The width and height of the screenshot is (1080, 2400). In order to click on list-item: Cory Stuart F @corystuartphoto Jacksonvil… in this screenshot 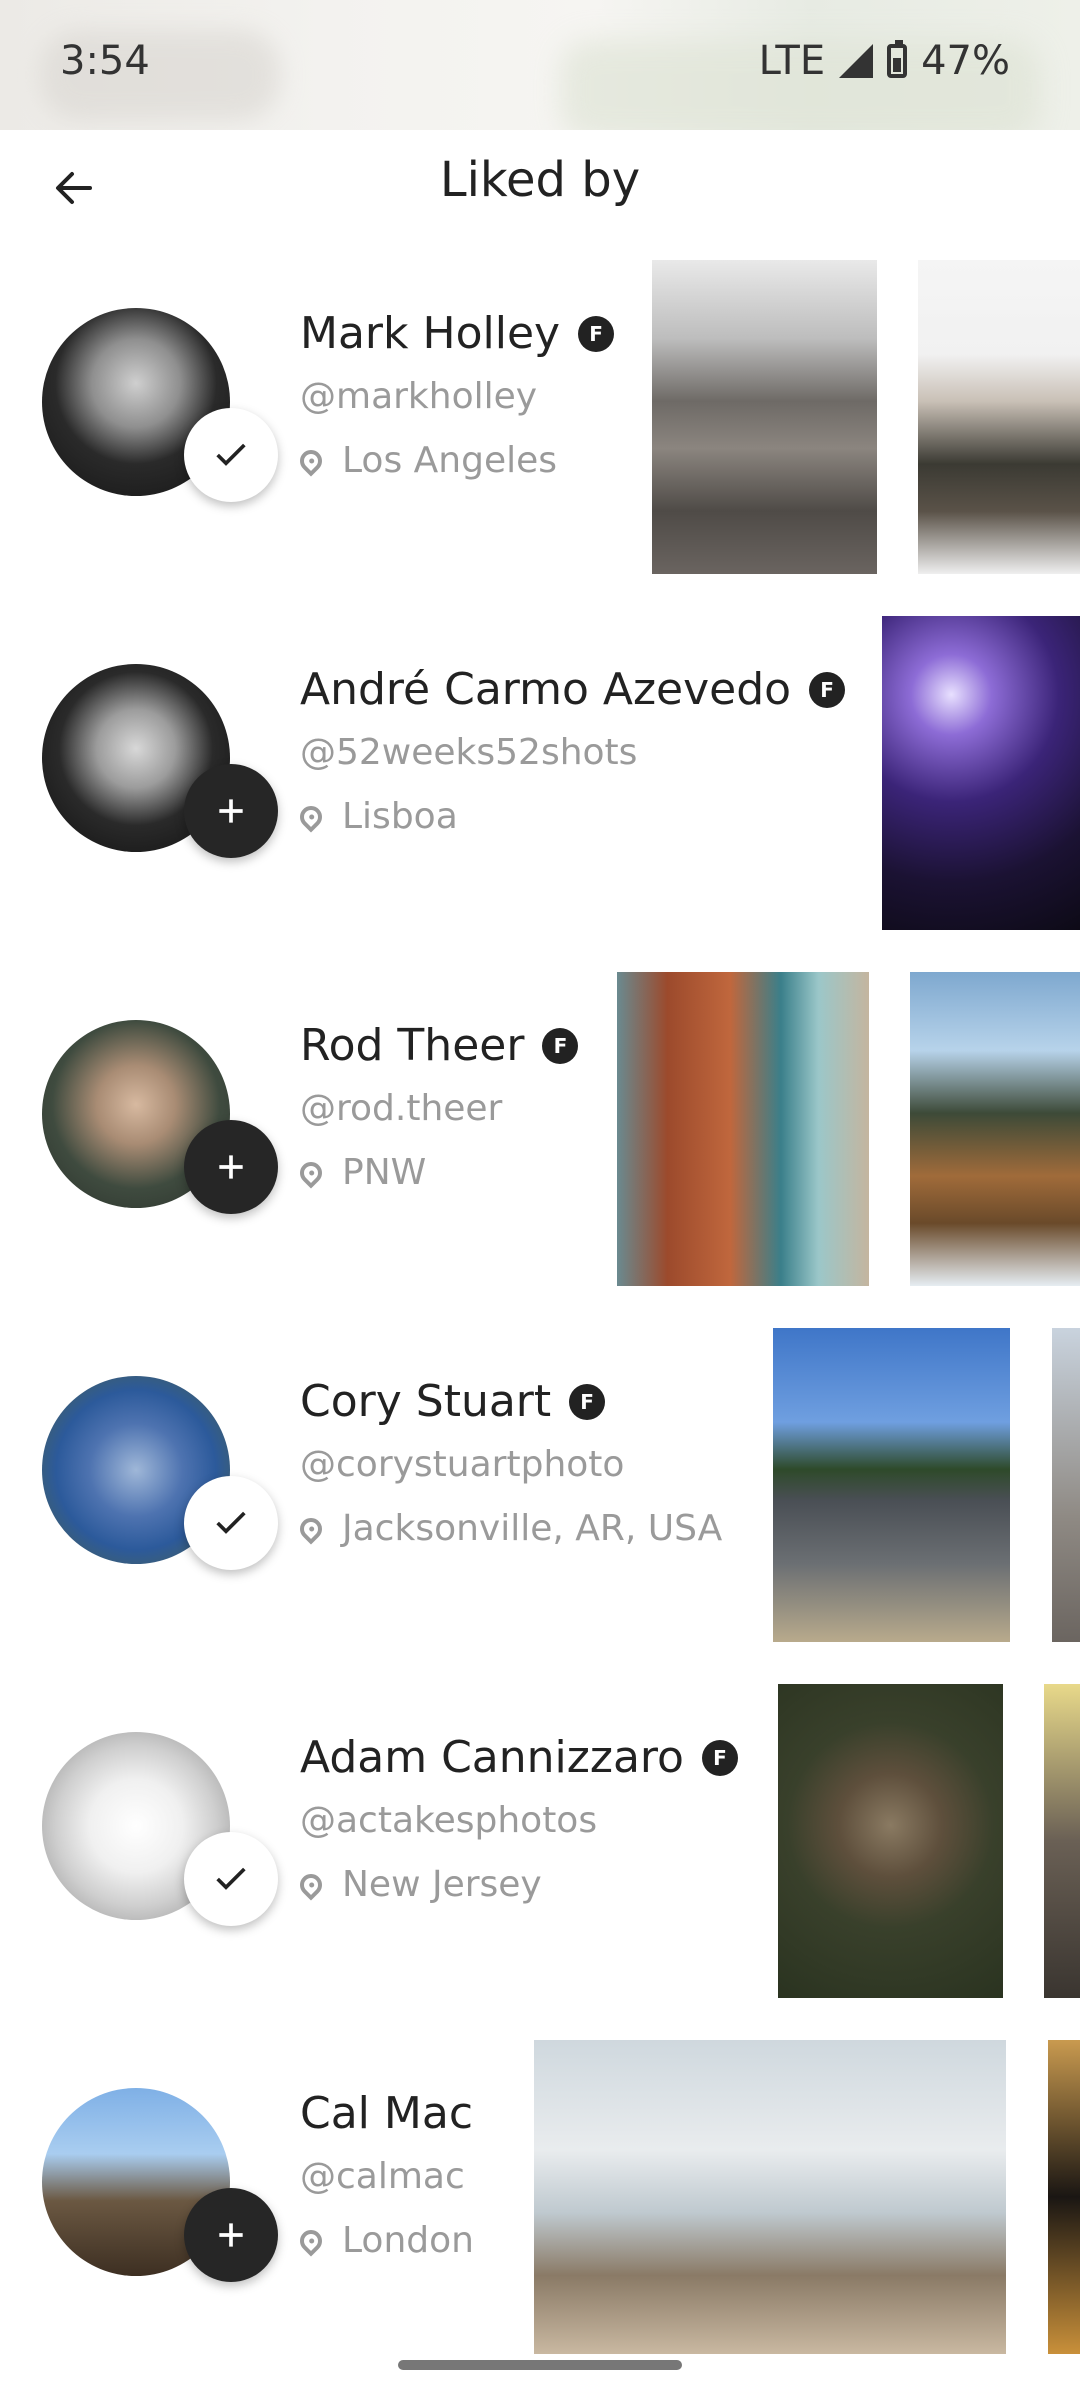, I will do `click(540, 1488)`.